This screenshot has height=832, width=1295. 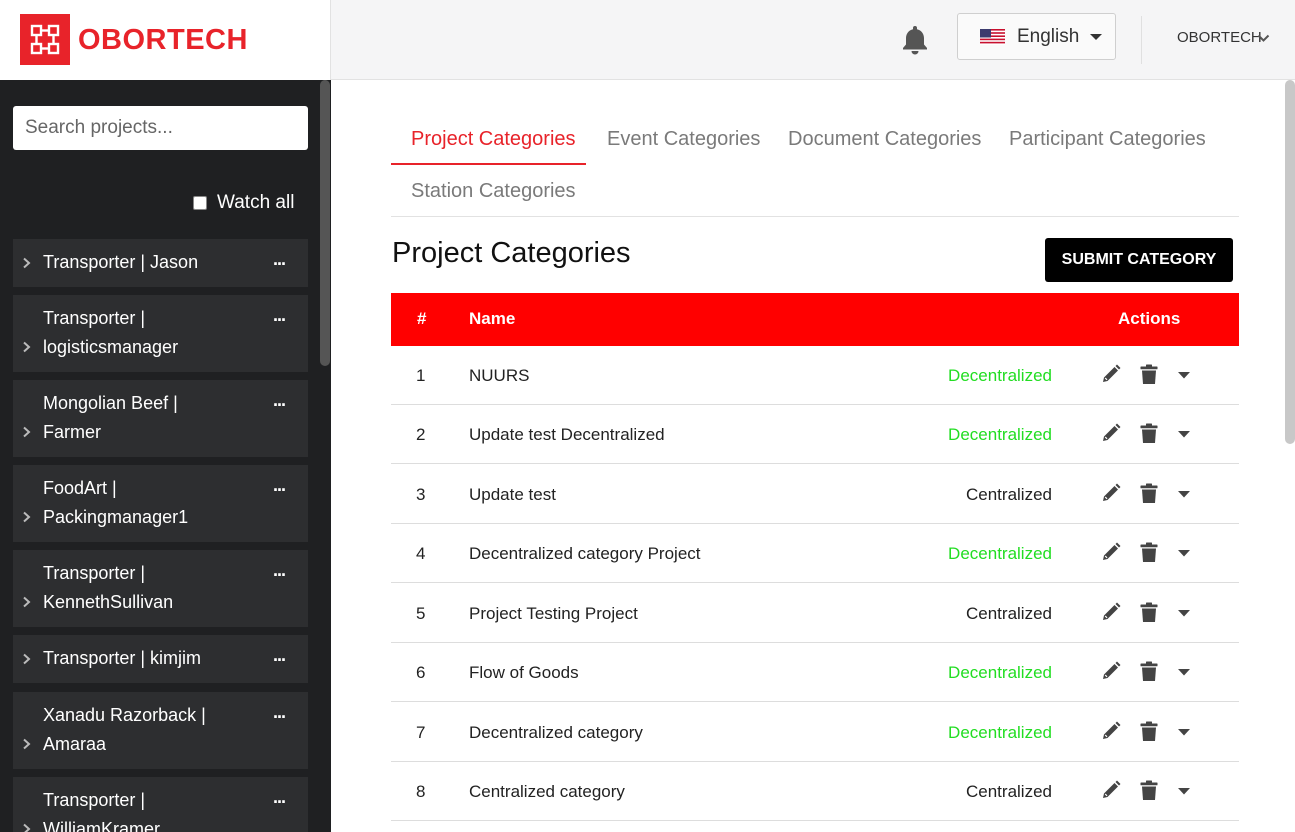 I want to click on tab-project-categories: Project Categories, so click(x=493, y=139).